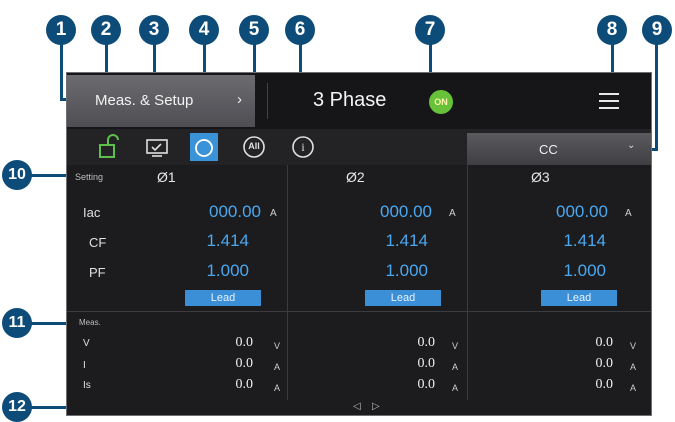  Describe the element at coordinates (61, 72) in the screenshot. I see `callout-line-1a` at that location.